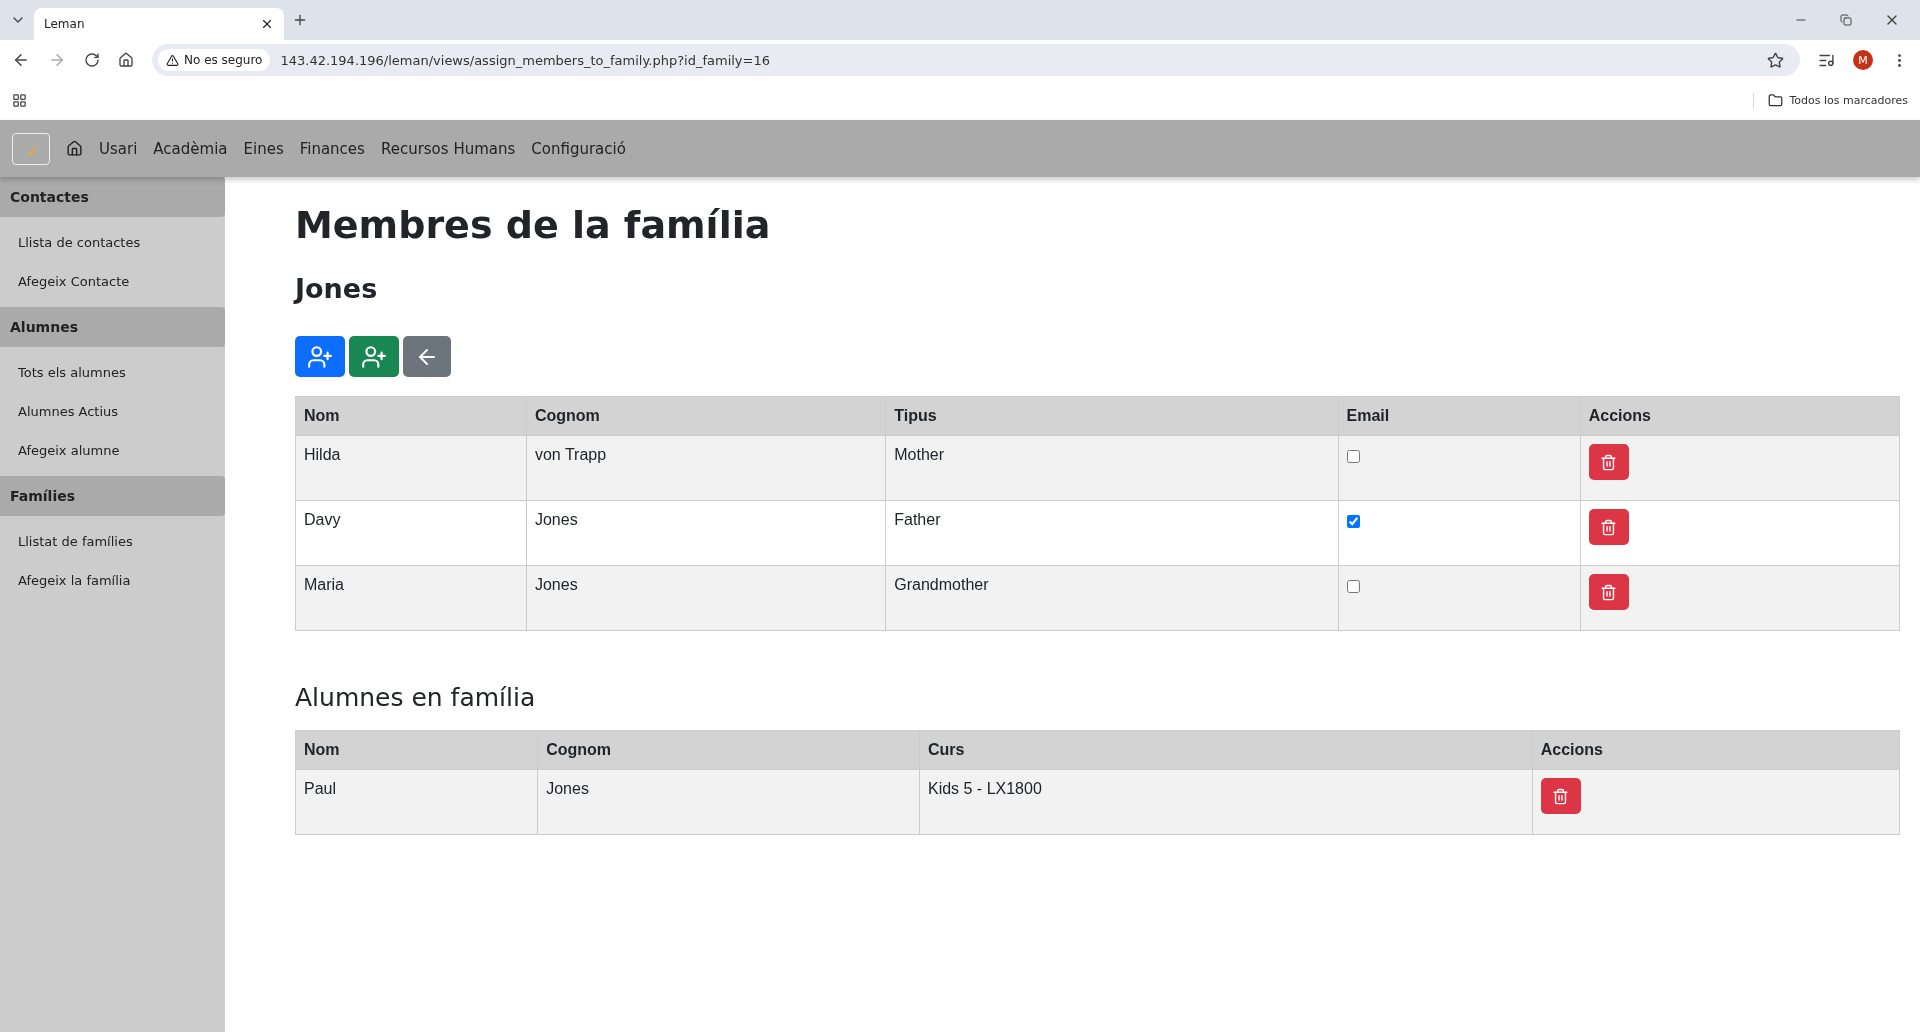  What do you see at coordinates (1112, 468) in the screenshot?
I see `table-cell: Mother` at bounding box center [1112, 468].